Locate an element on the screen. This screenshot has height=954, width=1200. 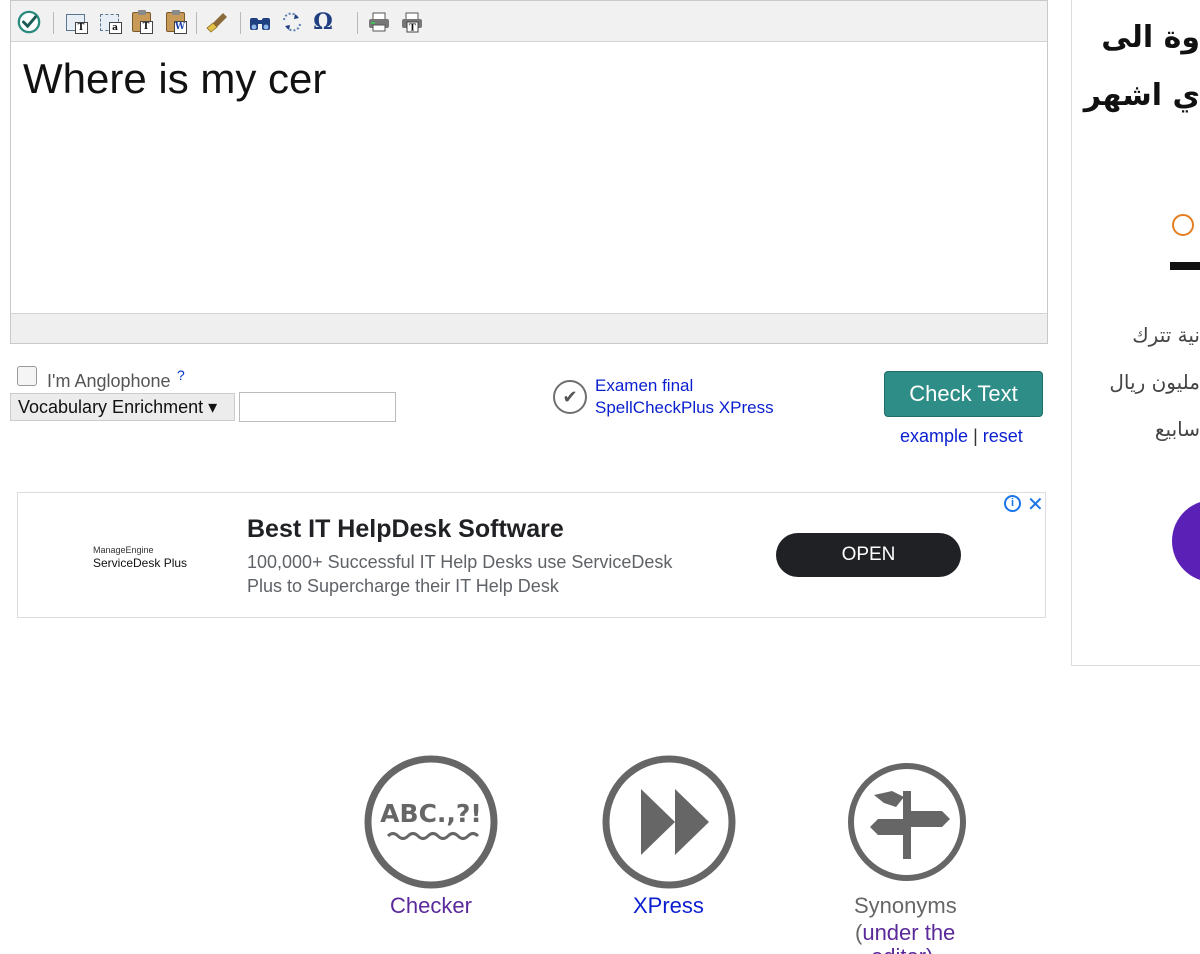
xpress-link: SpellCheckPlus XPress is located at coordinates (684, 408).